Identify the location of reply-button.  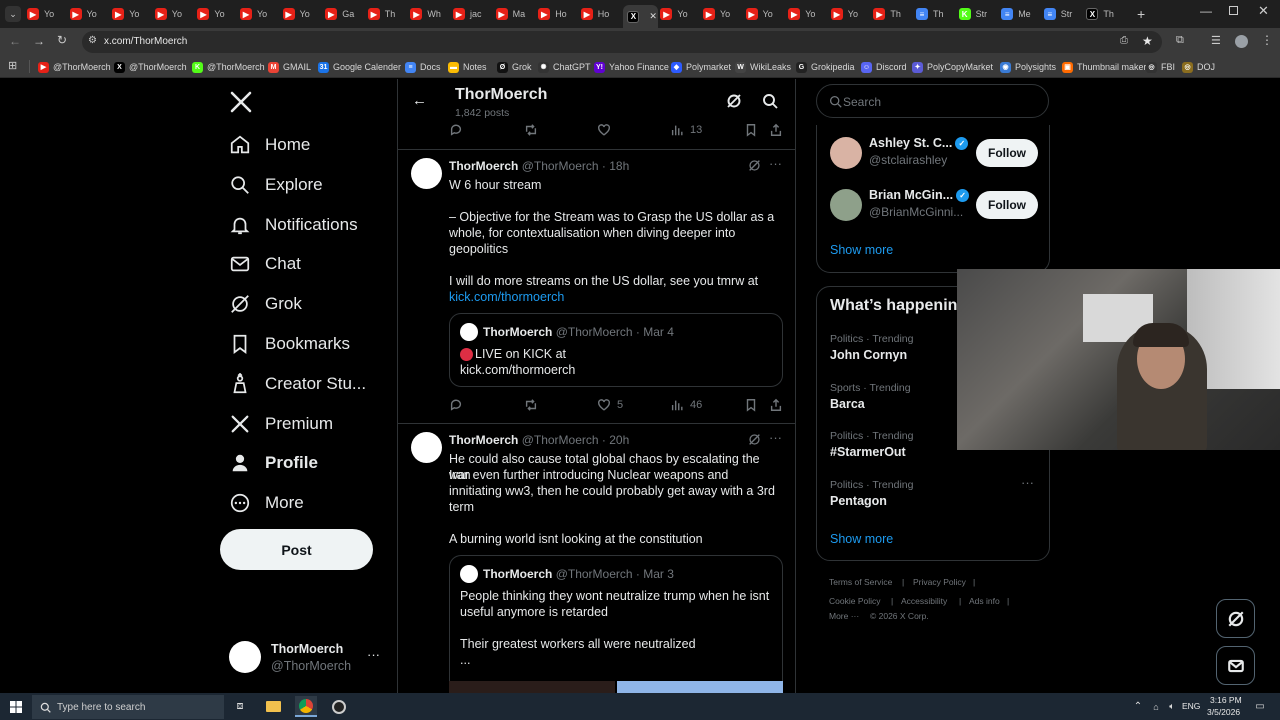
(456, 405).